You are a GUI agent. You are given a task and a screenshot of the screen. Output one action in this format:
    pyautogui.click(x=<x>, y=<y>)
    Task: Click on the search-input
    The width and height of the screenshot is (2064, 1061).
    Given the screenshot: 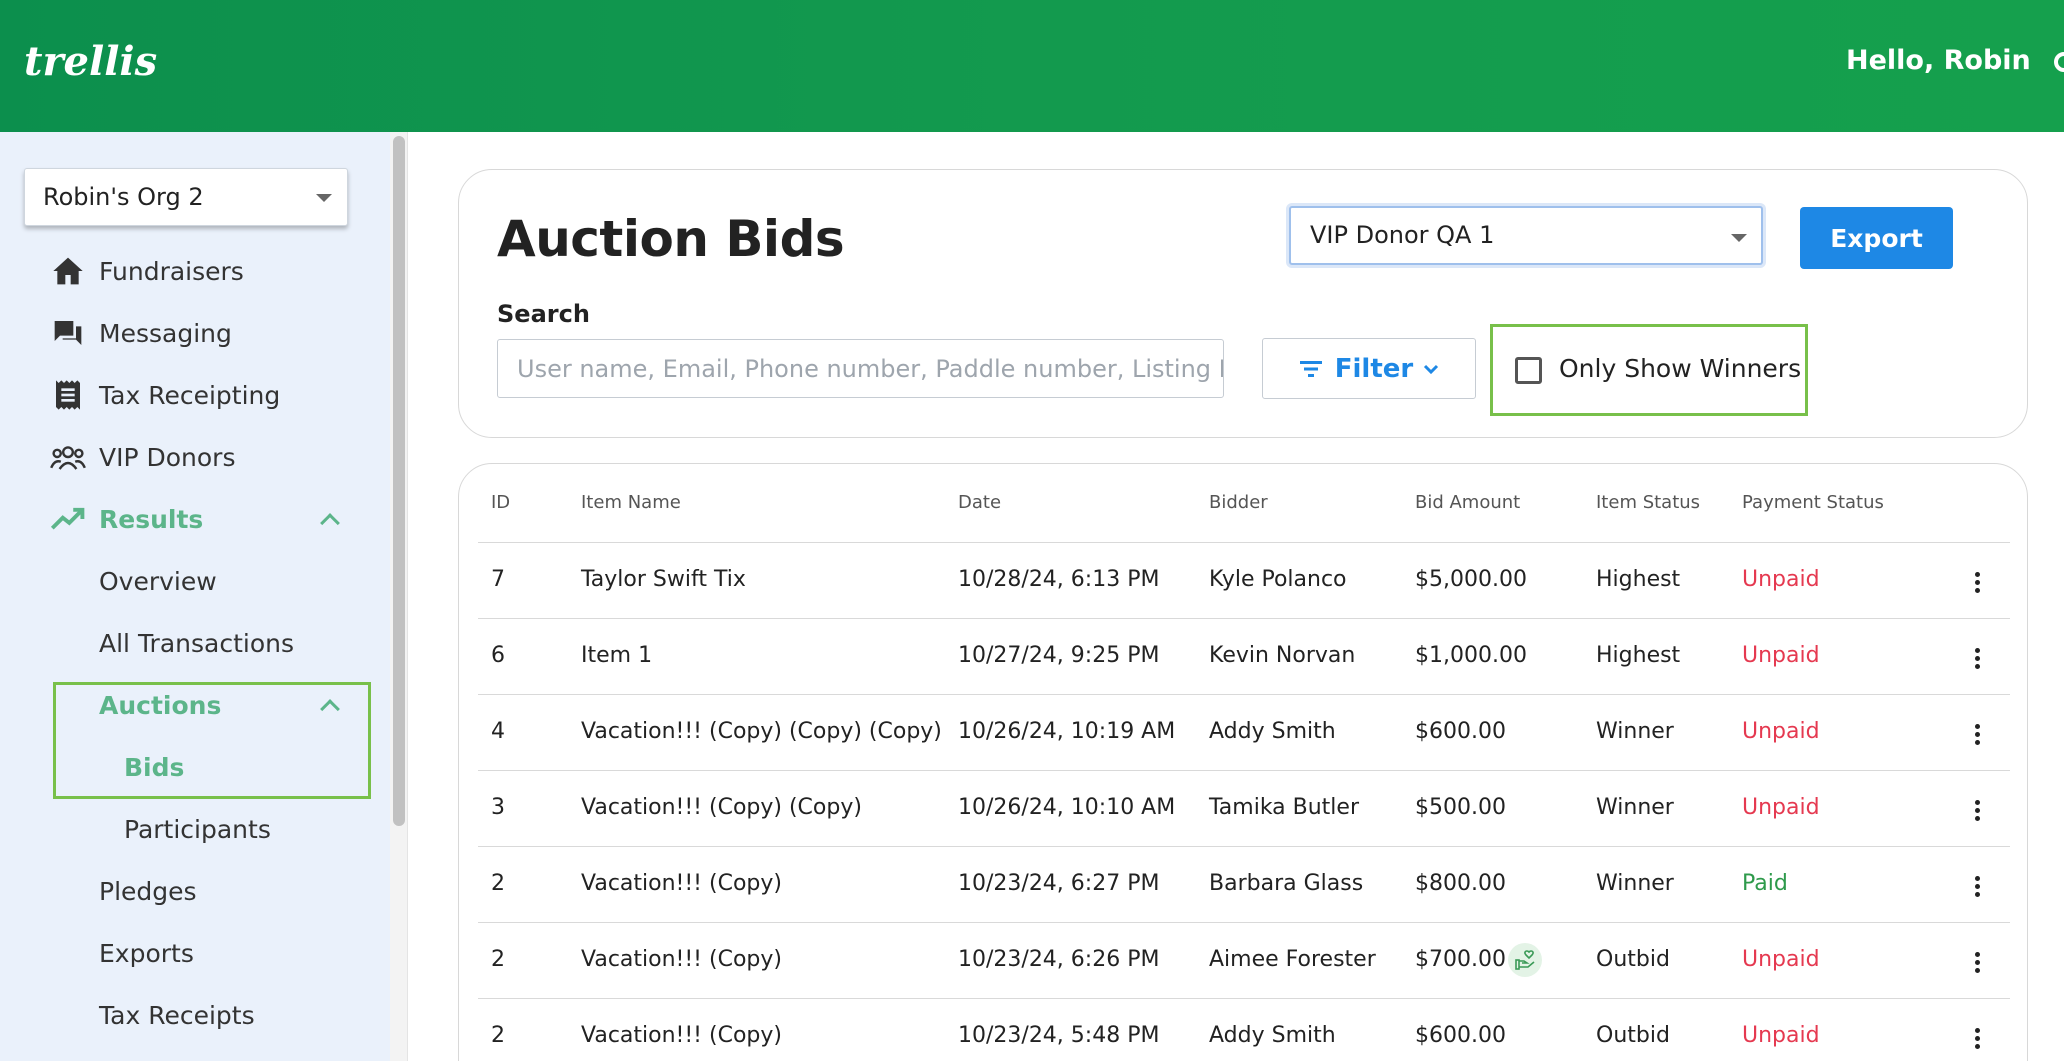 What is the action you would take?
    pyautogui.click(x=860, y=368)
    